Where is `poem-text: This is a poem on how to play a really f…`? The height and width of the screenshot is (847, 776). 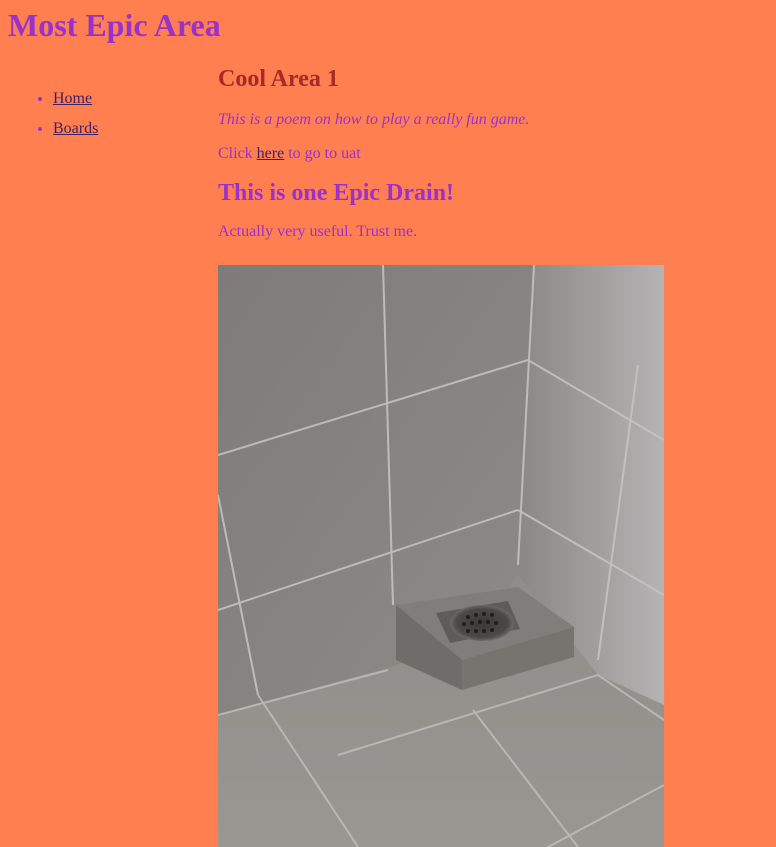
poem-text: This is a poem on how to play a really f… is located at coordinates (374, 119).